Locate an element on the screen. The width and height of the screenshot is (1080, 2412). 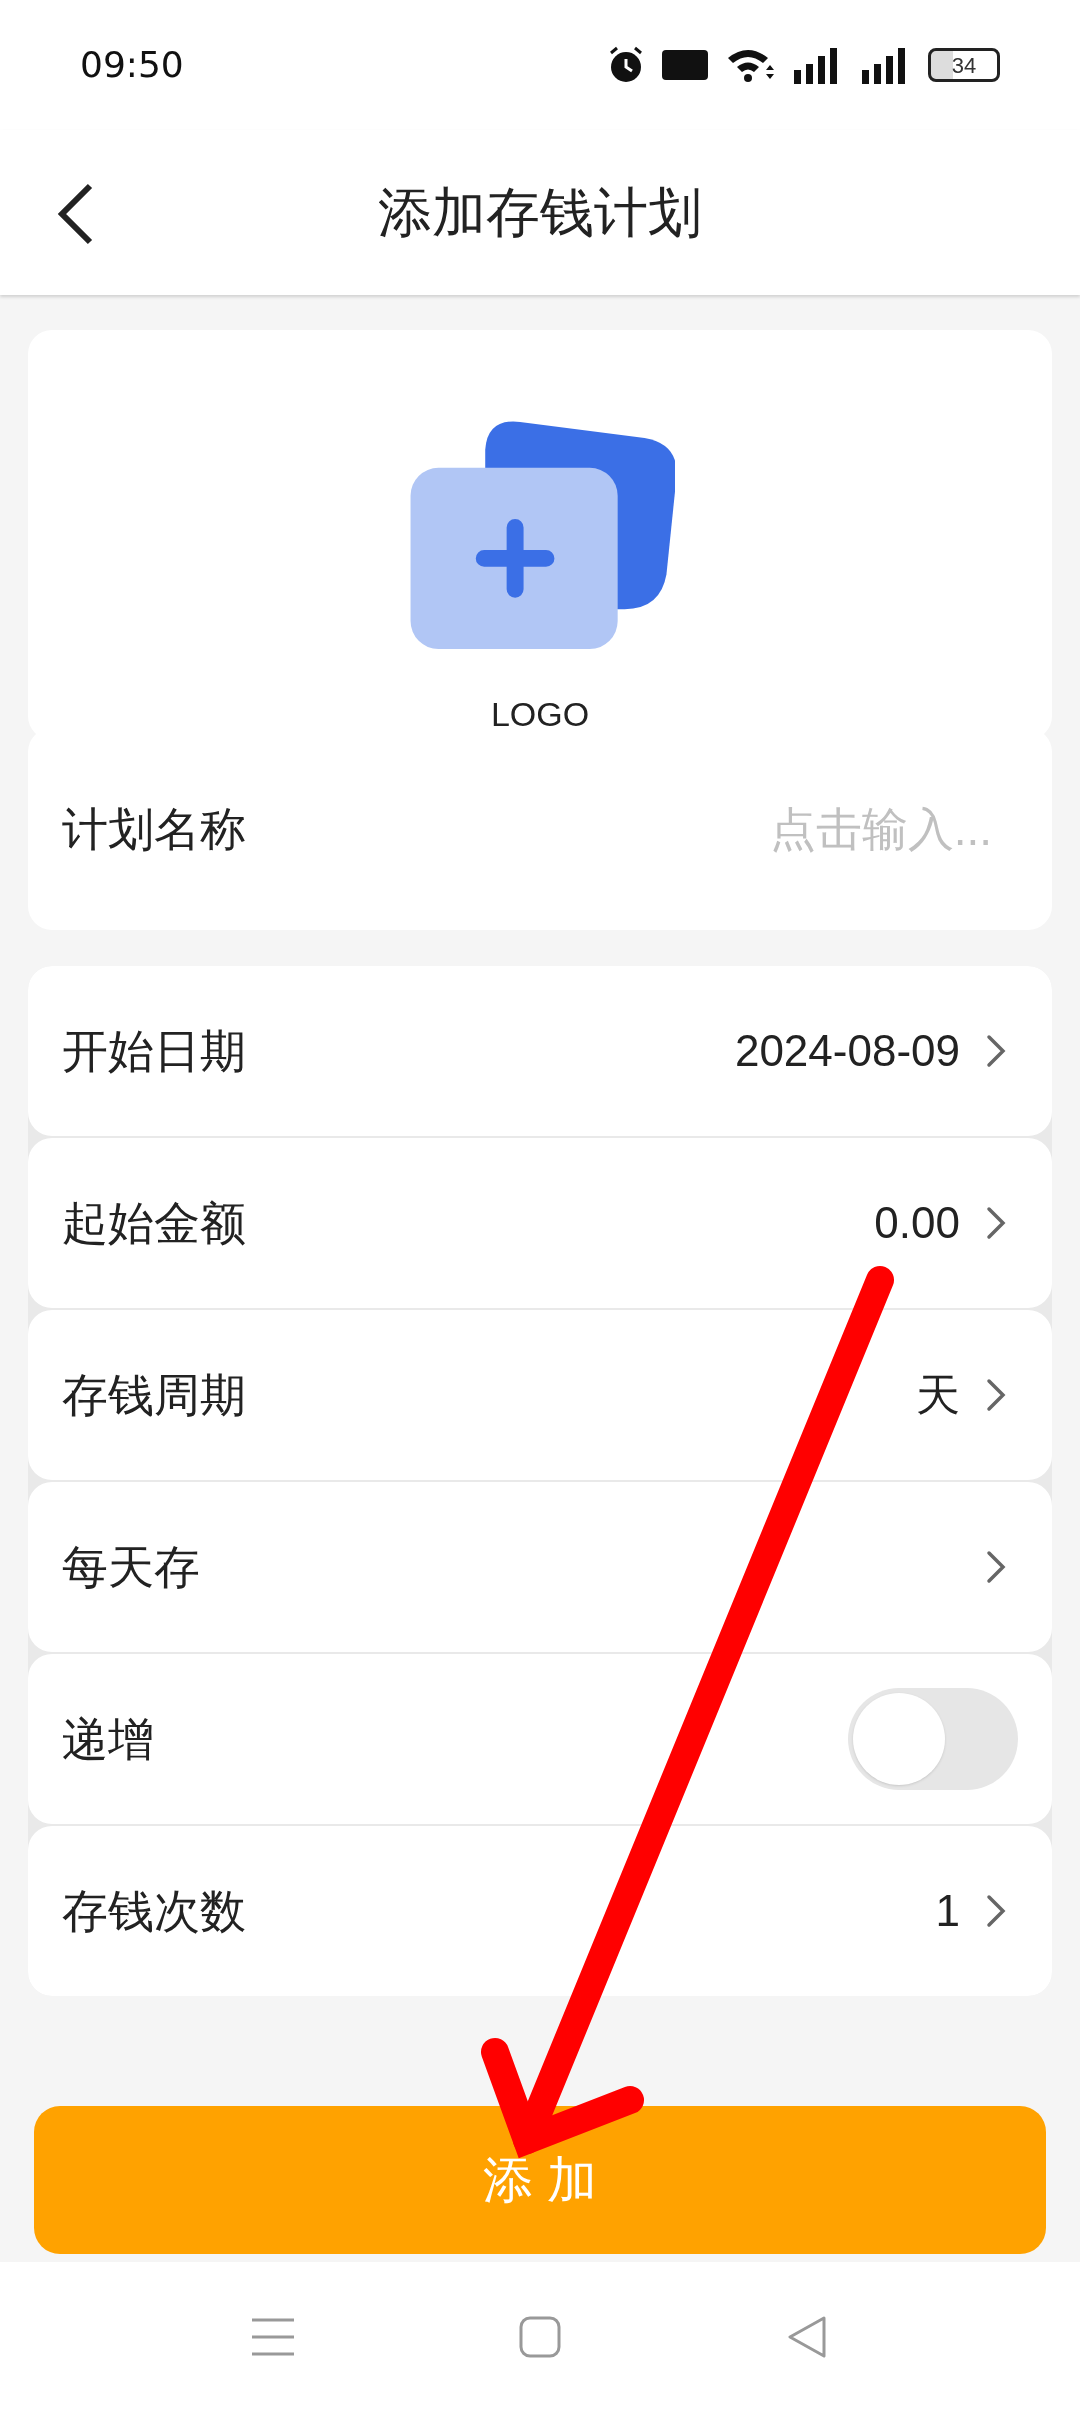
row-value: 2024-08-09 is located at coordinates (847, 1051).